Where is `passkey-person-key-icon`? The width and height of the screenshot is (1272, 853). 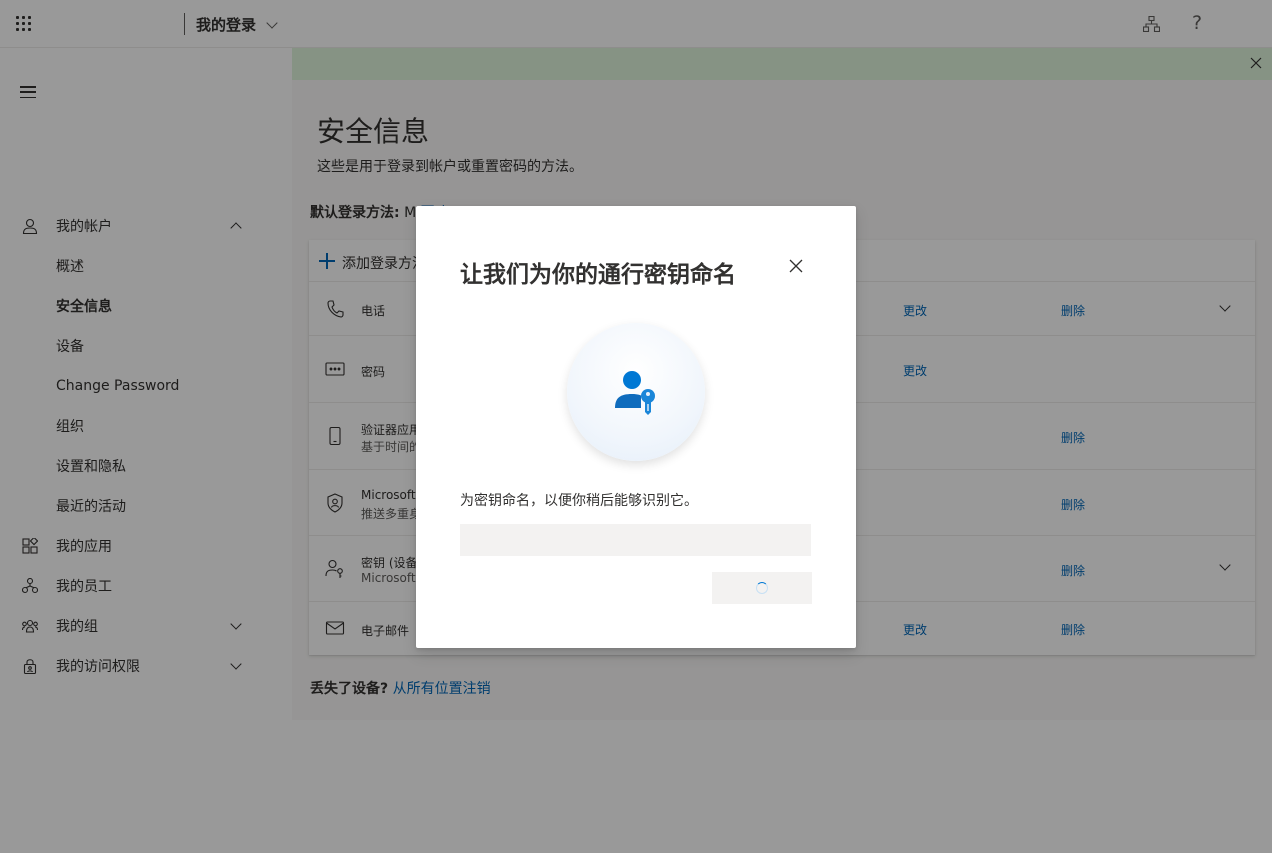
passkey-person-key-icon is located at coordinates (635, 393).